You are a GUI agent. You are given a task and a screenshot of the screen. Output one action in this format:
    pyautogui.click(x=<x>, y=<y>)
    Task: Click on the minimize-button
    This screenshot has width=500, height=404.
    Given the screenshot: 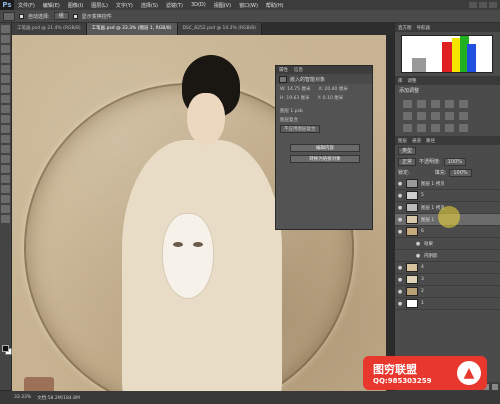 What is the action you would take?
    pyautogui.click(x=473, y=5)
    